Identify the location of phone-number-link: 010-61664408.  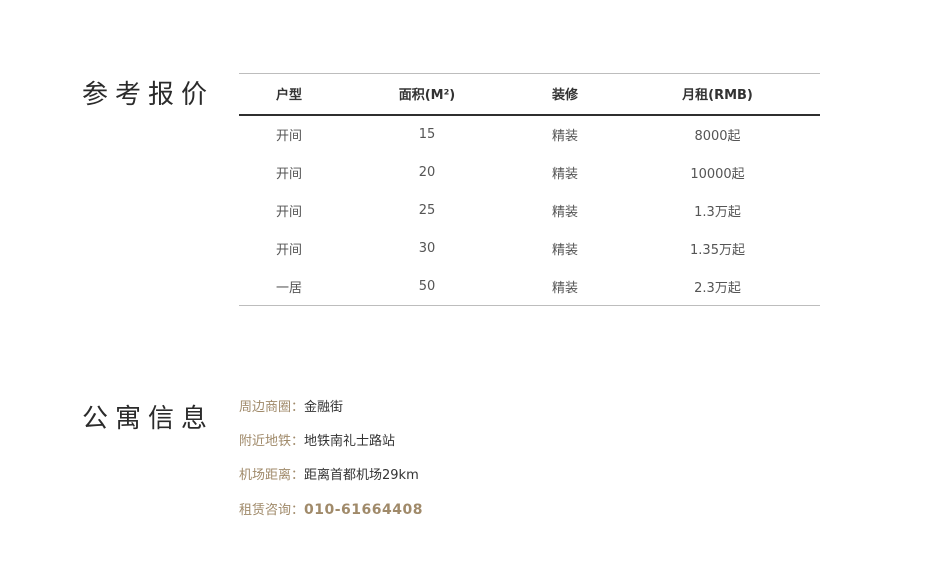
(363, 510).